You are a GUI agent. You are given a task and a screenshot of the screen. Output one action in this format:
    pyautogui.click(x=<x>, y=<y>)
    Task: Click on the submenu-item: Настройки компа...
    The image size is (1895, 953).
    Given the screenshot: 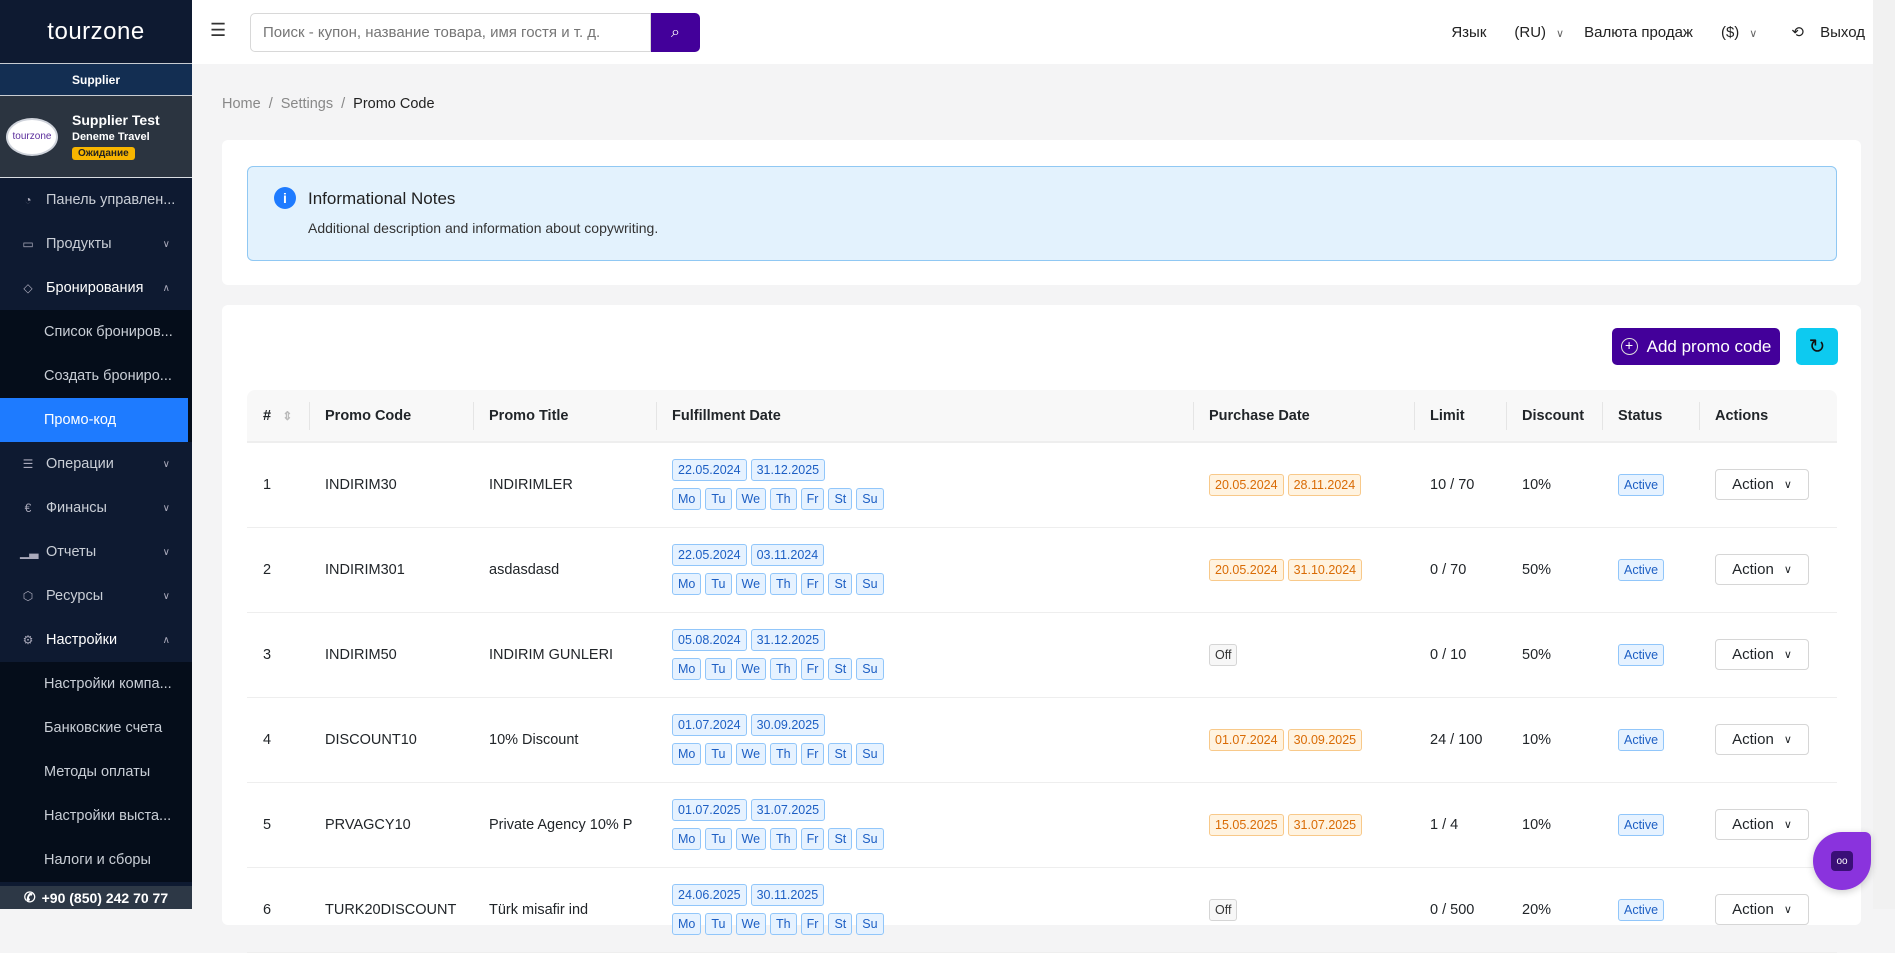 What is the action you would take?
    pyautogui.click(x=96, y=684)
    